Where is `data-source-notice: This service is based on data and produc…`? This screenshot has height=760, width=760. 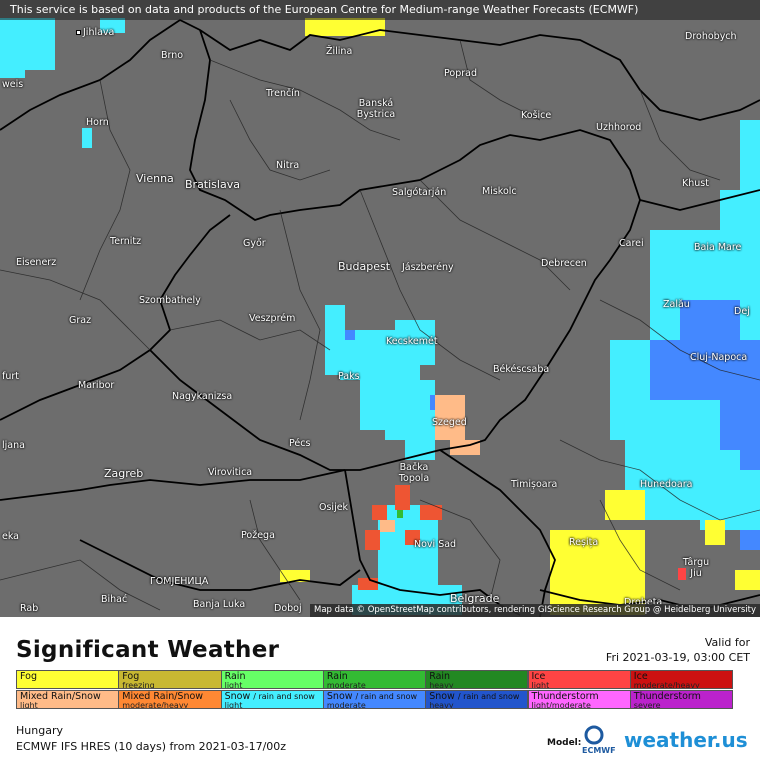 data-source-notice: This service is based on data and produc… is located at coordinates (380, 10).